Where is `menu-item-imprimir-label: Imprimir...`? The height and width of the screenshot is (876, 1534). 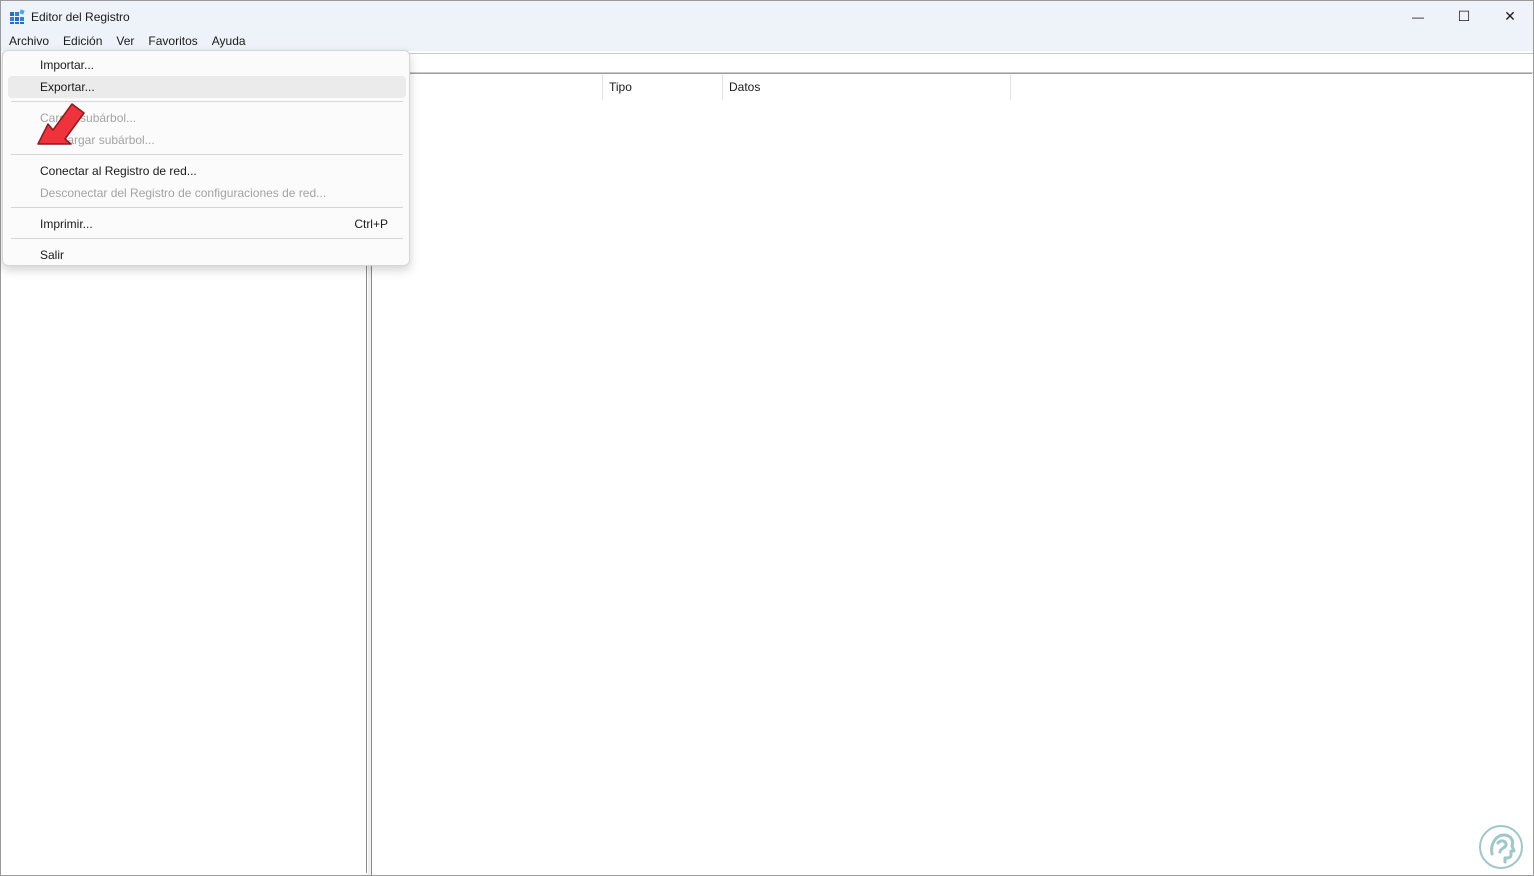 menu-item-imprimir-label: Imprimir... is located at coordinates (66, 224).